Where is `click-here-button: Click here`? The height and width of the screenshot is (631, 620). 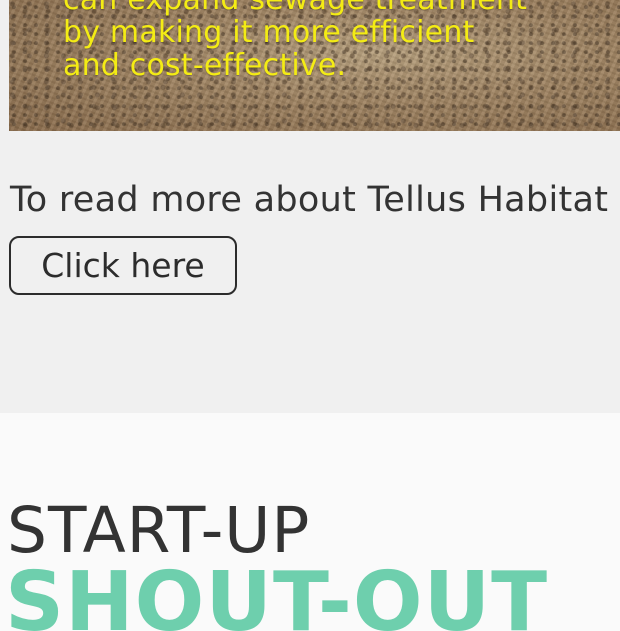 click-here-button: Click here is located at coordinates (123, 265).